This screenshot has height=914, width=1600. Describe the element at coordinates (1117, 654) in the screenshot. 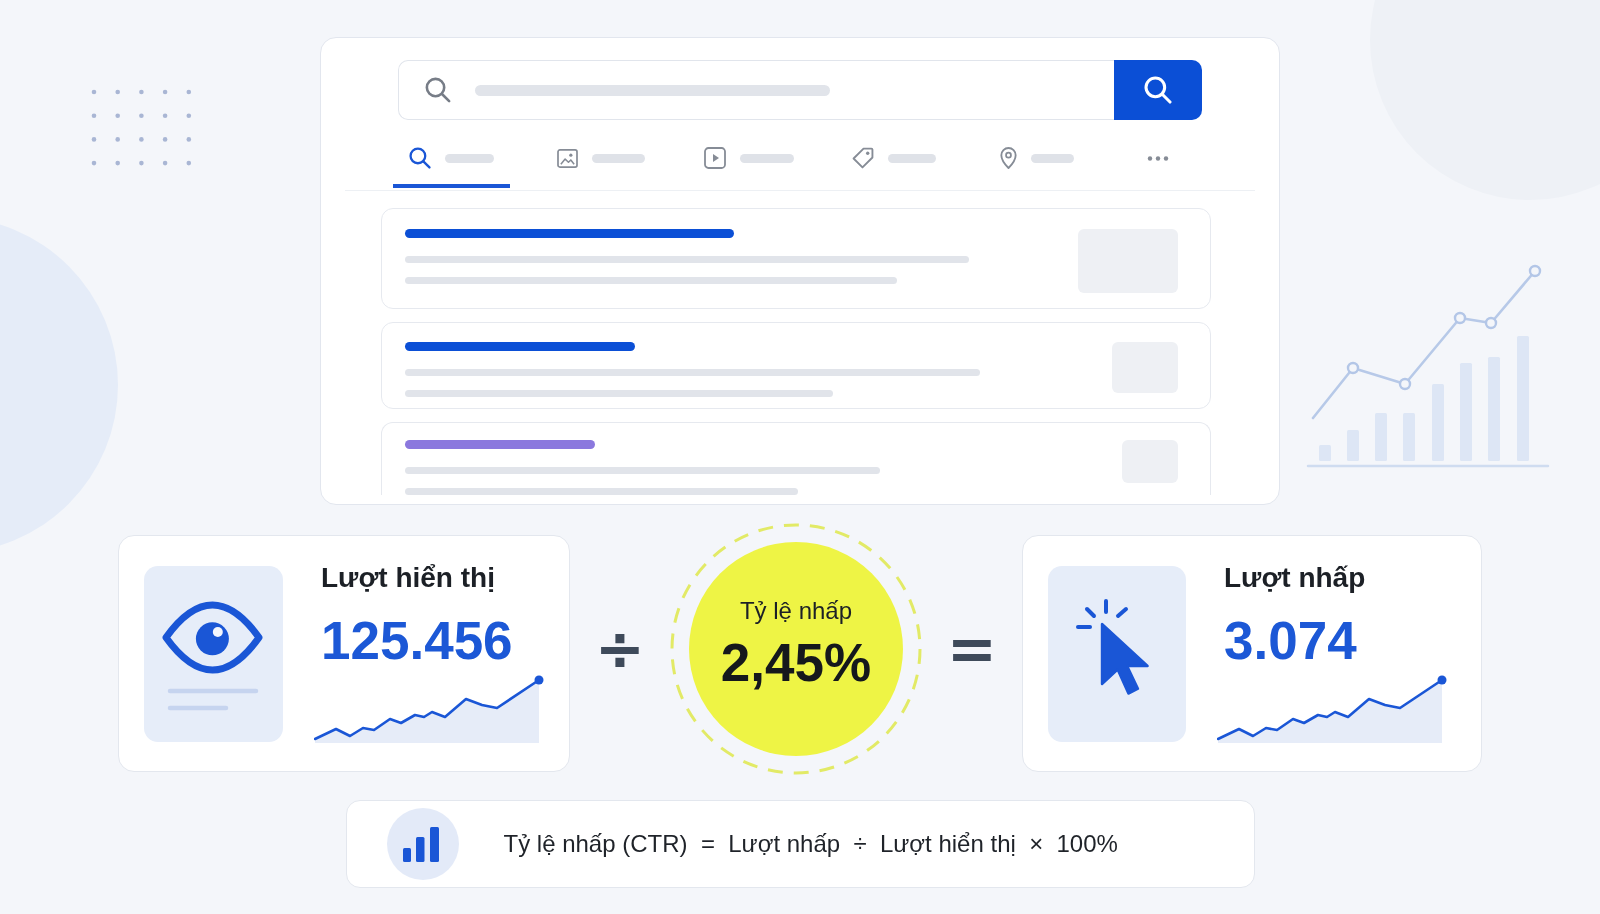

I see `cursor-click-icon` at that location.